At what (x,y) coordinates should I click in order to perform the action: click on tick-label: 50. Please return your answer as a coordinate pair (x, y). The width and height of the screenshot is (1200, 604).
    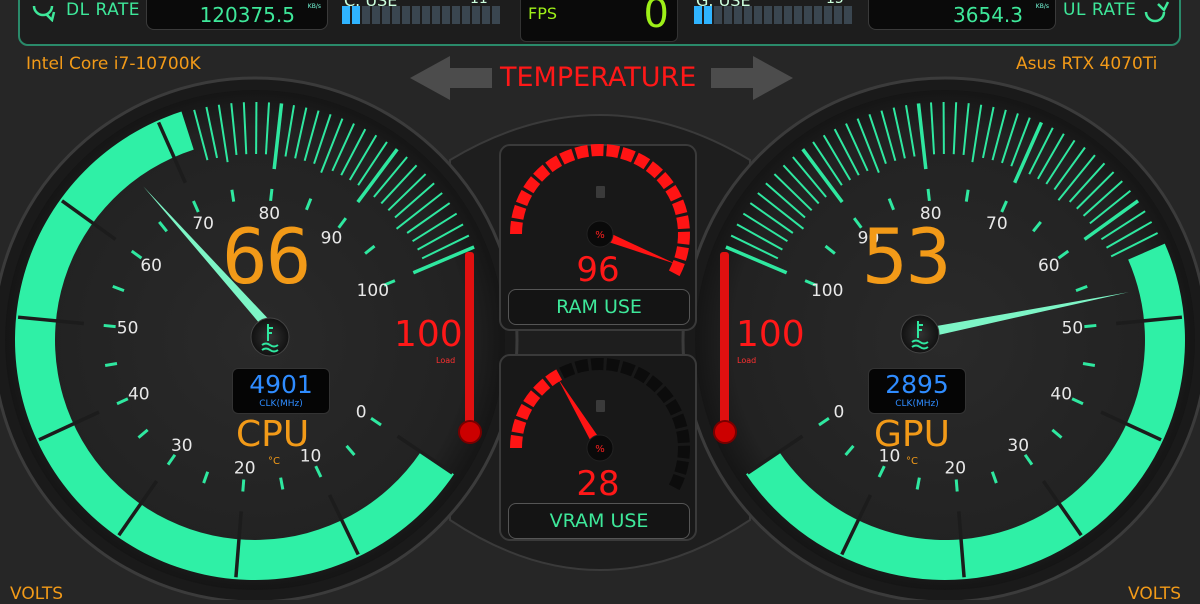
    Looking at the image, I should click on (1073, 329).